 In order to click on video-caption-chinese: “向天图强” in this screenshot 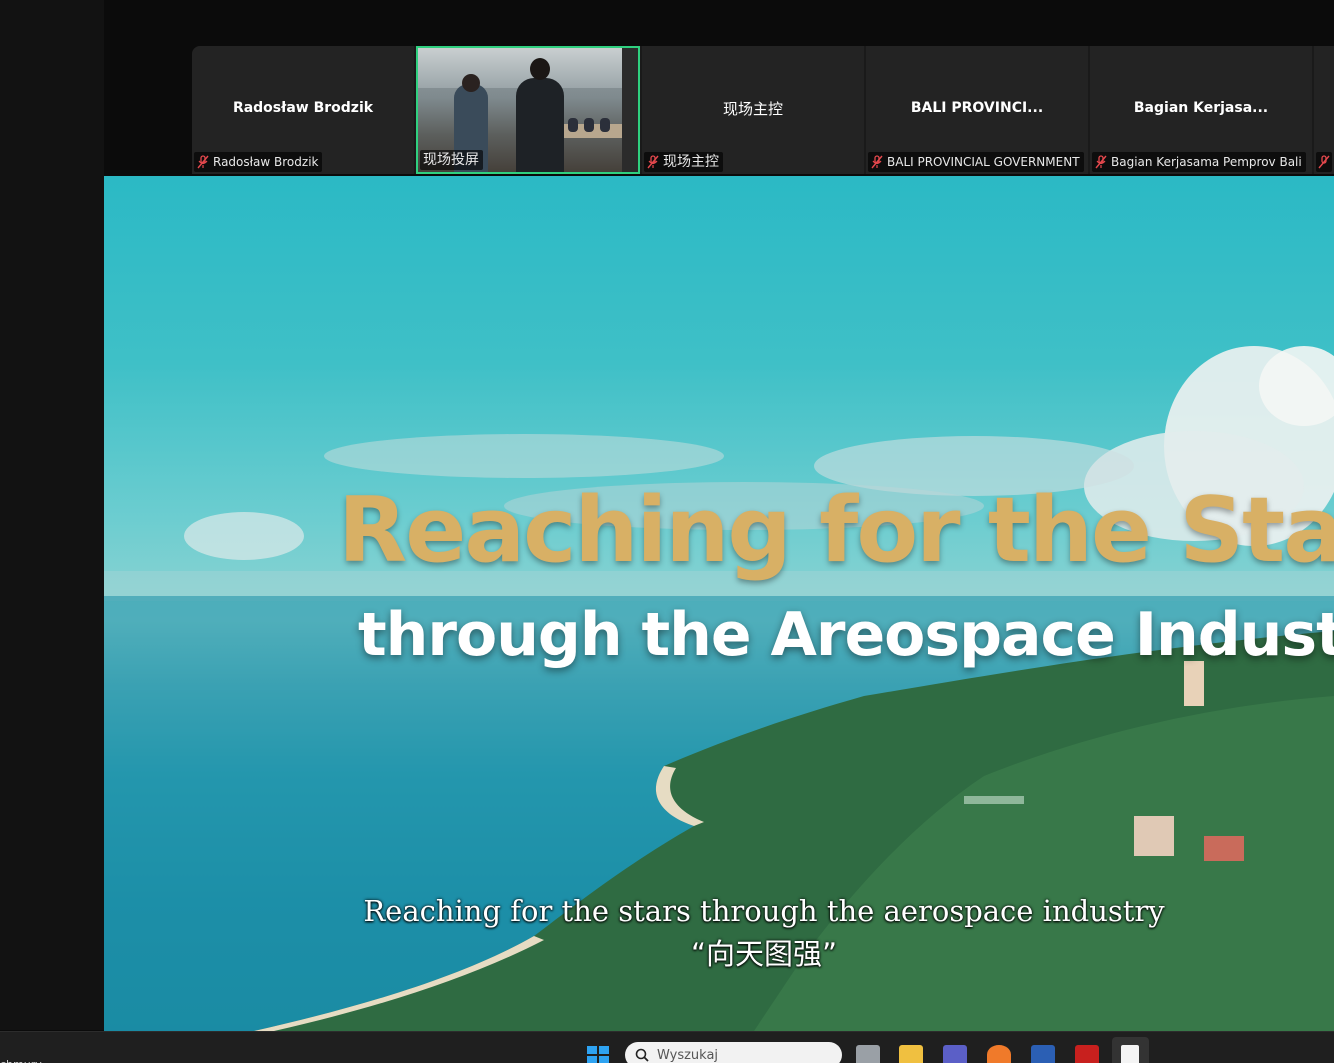, I will do `click(764, 954)`.